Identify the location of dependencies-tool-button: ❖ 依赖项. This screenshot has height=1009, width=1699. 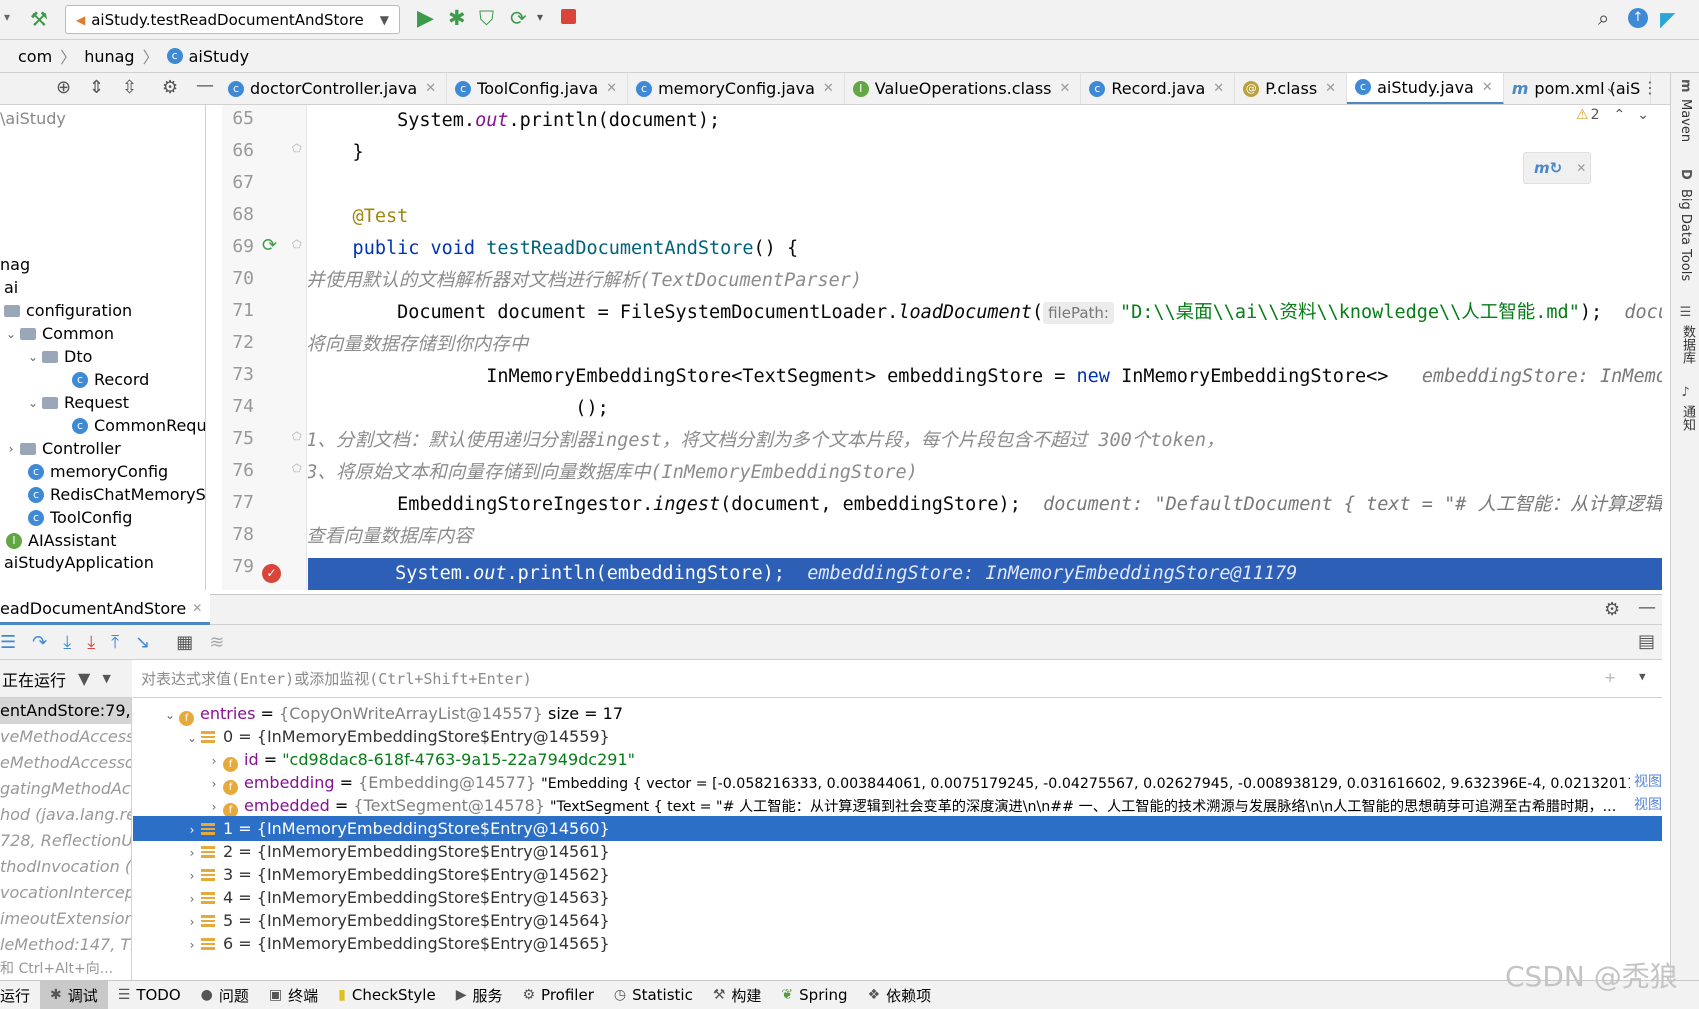
(900, 995).